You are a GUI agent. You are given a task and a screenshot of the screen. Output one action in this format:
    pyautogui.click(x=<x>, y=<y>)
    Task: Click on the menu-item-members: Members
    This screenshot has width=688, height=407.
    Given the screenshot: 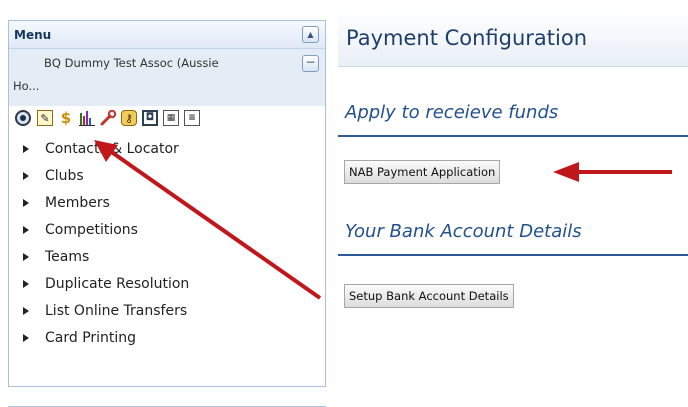 What is the action you would take?
    pyautogui.click(x=167, y=203)
    